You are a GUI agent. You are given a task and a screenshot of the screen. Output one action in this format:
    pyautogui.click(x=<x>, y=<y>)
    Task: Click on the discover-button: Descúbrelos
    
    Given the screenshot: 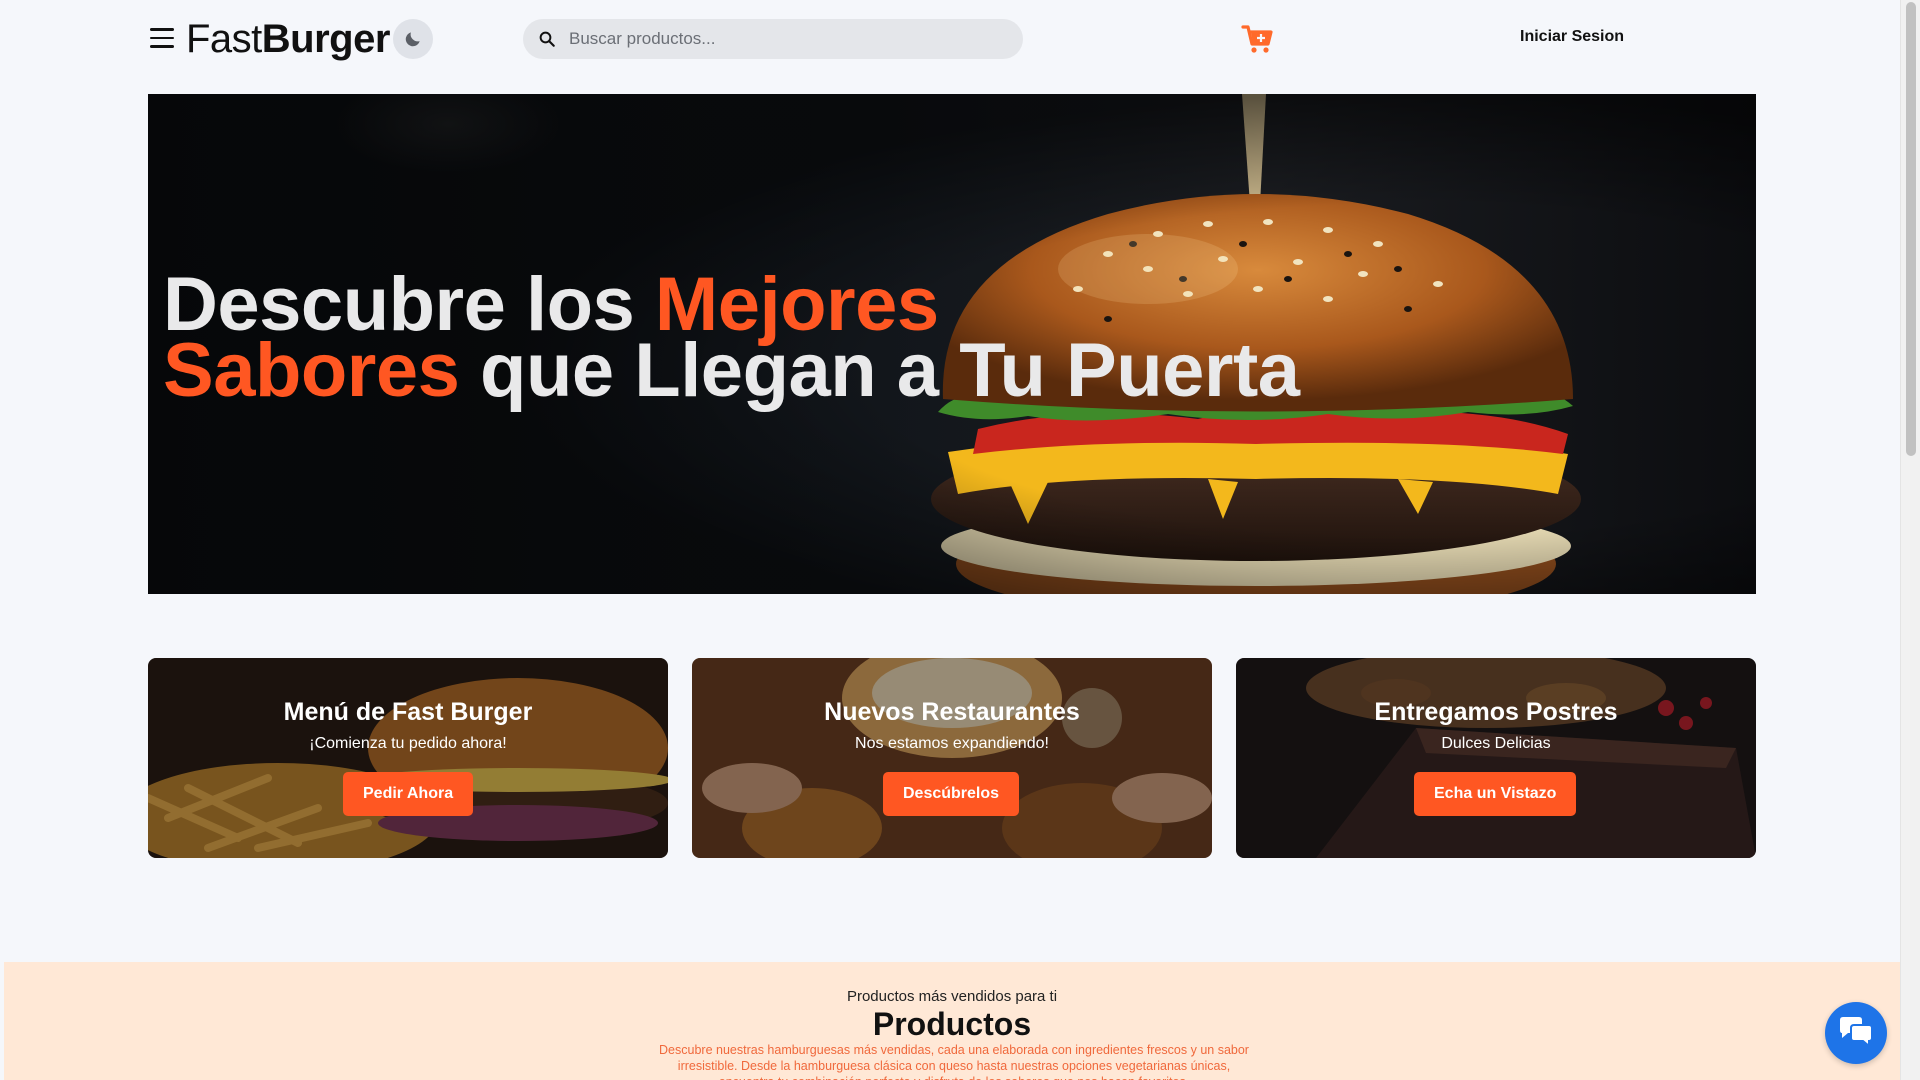 What is the action you would take?
    pyautogui.click(x=951, y=794)
    